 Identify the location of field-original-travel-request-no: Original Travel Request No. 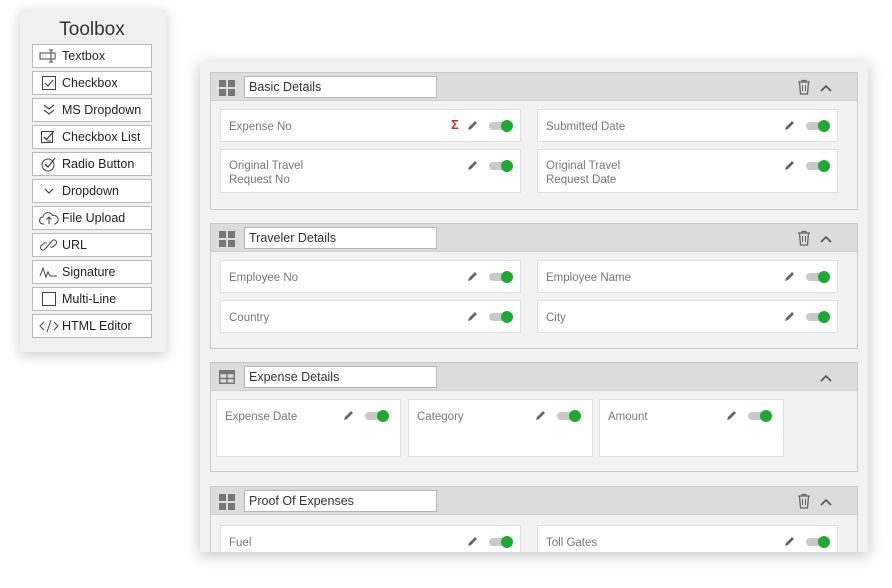
(370, 171).